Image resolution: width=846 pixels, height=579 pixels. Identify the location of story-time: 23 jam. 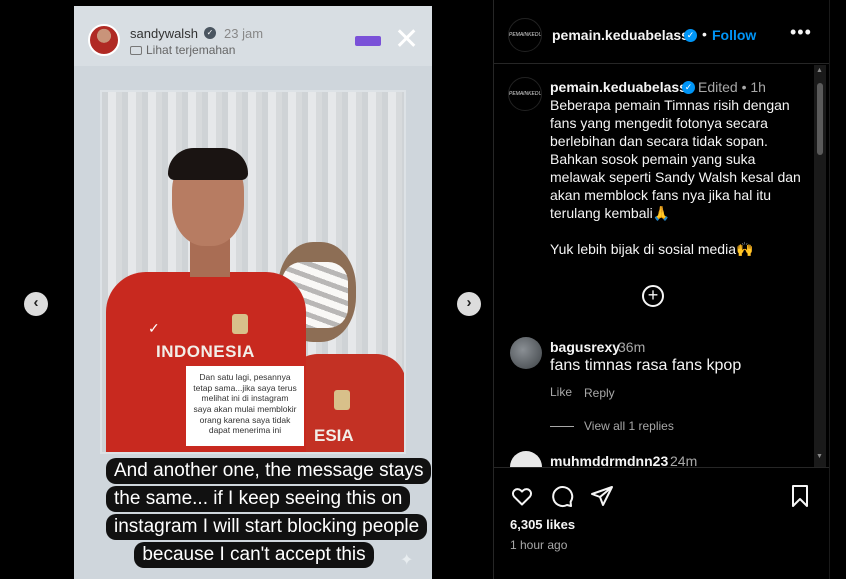
(244, 33).